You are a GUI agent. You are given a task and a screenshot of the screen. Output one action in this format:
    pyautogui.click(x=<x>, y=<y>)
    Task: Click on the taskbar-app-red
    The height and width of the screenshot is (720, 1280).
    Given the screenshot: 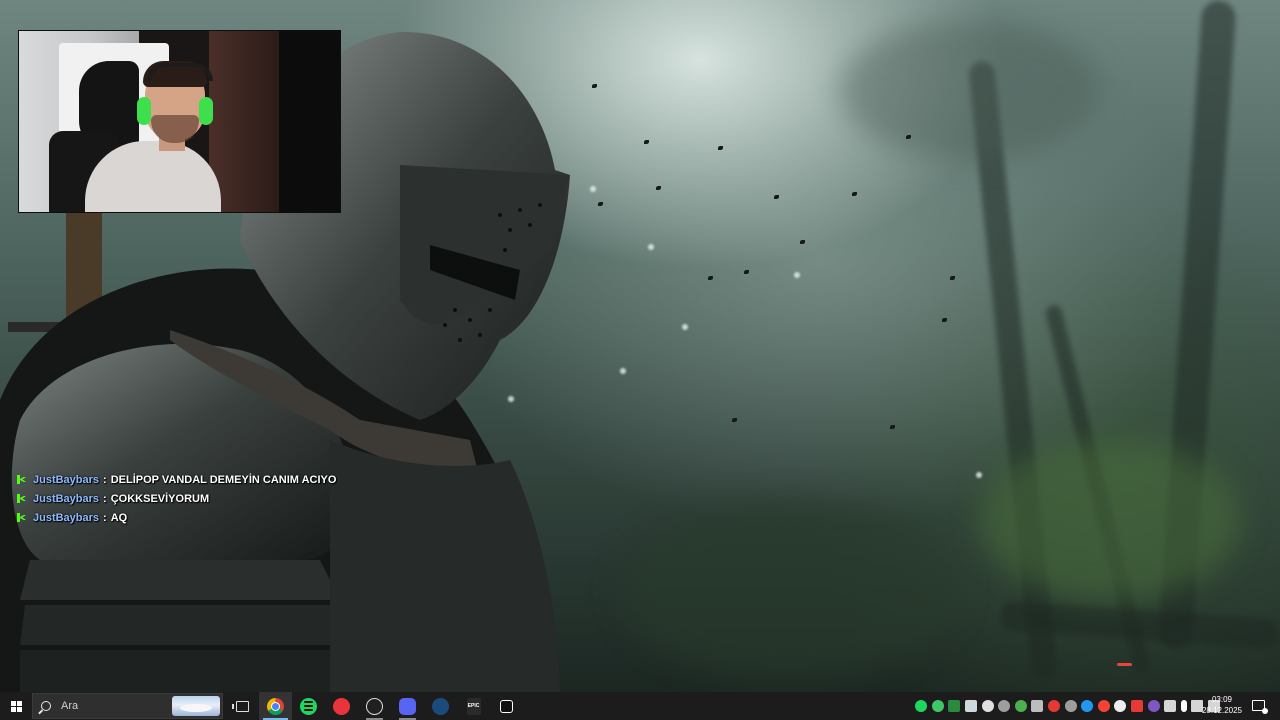 What is the action you would take?
    pyautogui.click(x=341, y=706)
    